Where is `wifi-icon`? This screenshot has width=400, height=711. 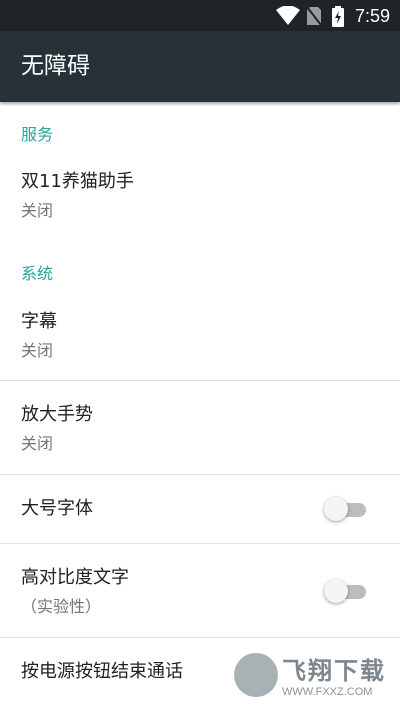 wifi-icon is located at coordinates (288, 17).